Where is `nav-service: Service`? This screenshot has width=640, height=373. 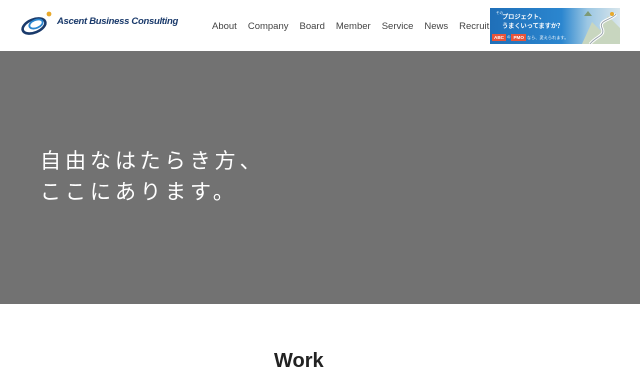 nav-service: Service is located at coordinates (398, 26).